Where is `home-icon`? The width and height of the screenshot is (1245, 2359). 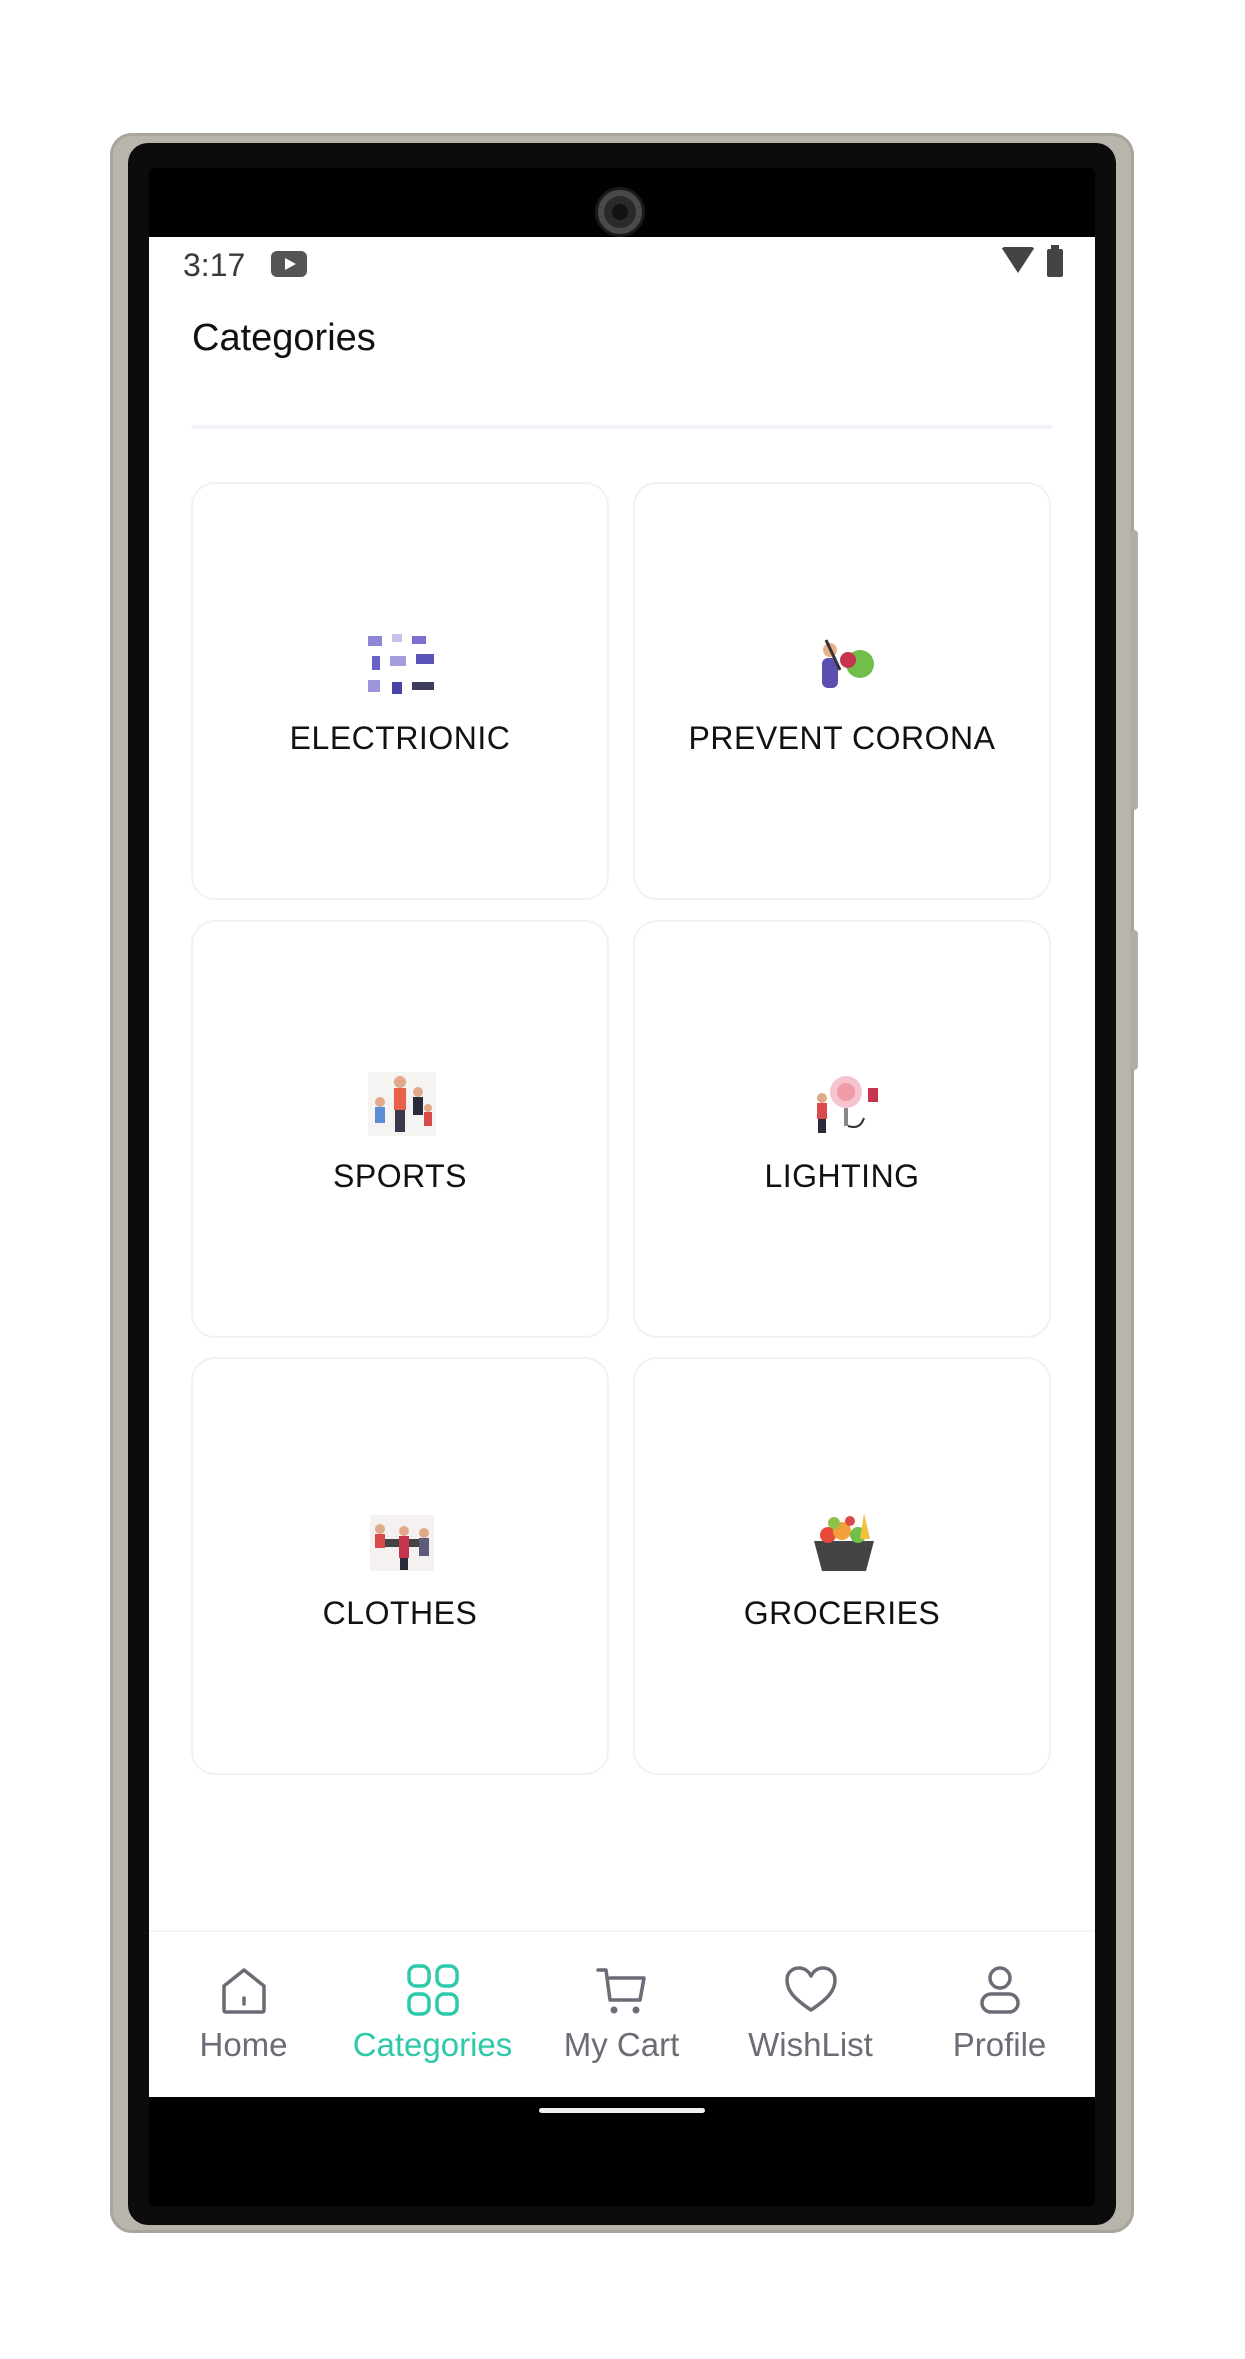
home-icon is located at coordinates (243, 1991).